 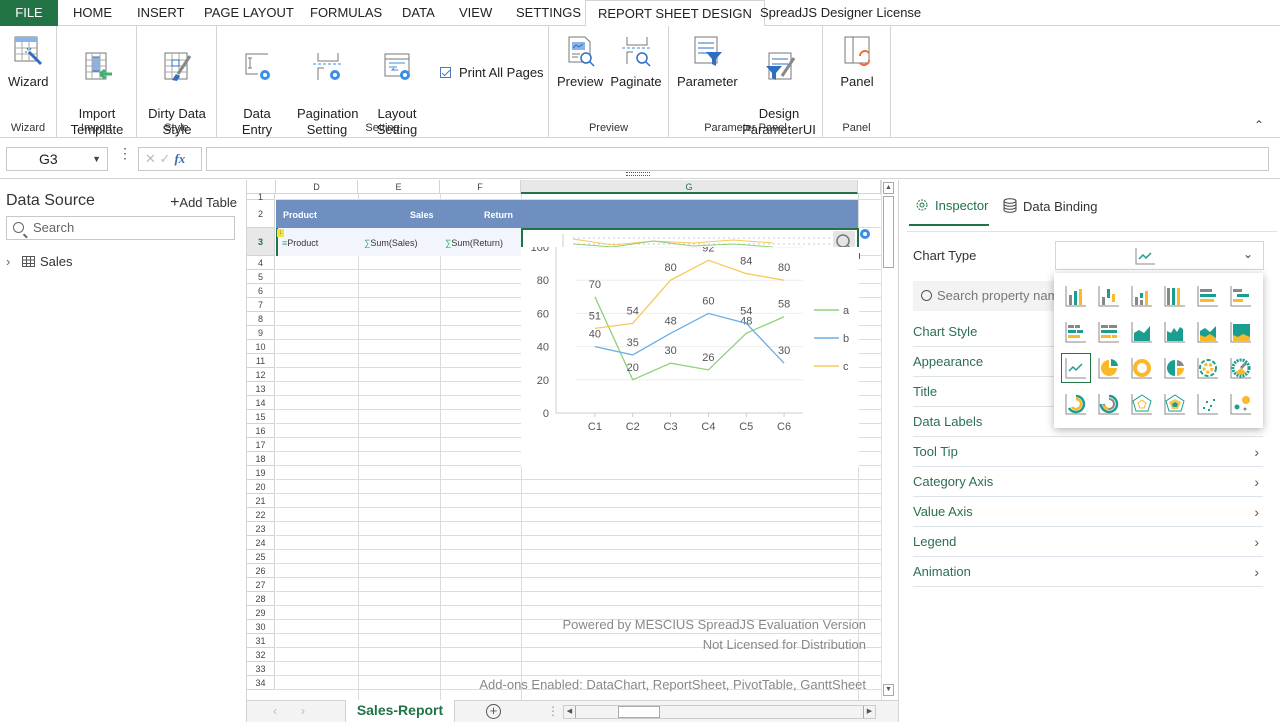 What do you see at coordinates (150, 158) in the screenshot?
I see `cancel-icon: ✕` at bounding box center [150, 158].